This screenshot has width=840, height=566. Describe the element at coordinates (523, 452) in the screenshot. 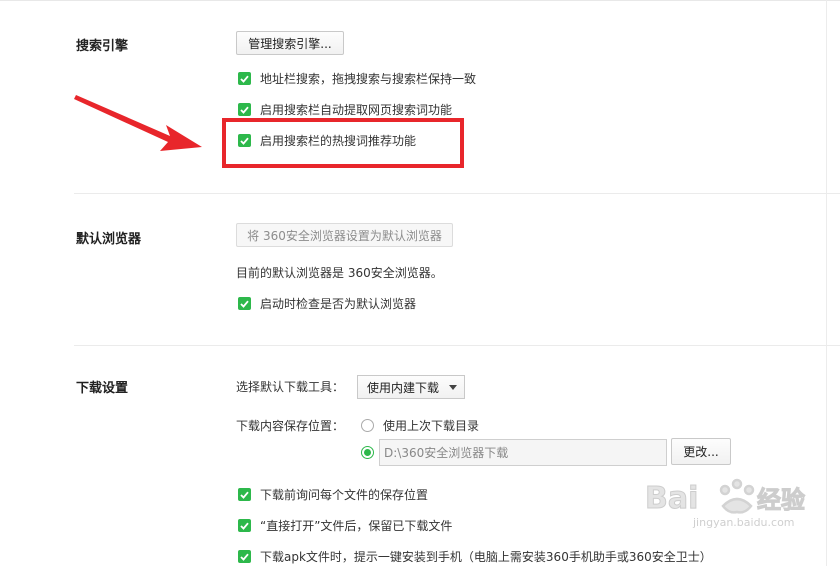

I see `download-path-input: D:\360安全浏览器下载` at that location.